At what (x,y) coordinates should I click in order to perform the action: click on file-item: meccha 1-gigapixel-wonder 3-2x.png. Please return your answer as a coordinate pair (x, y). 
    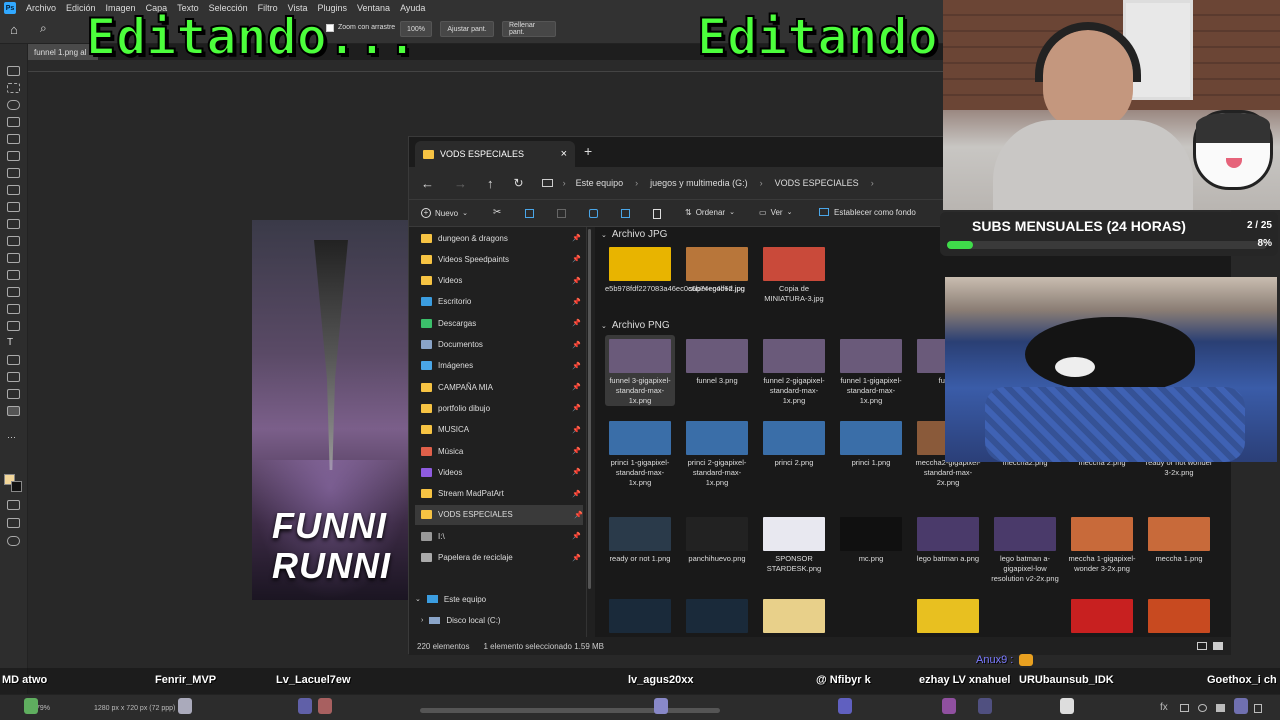
    Looking at the image, I should click on (1102, 543).